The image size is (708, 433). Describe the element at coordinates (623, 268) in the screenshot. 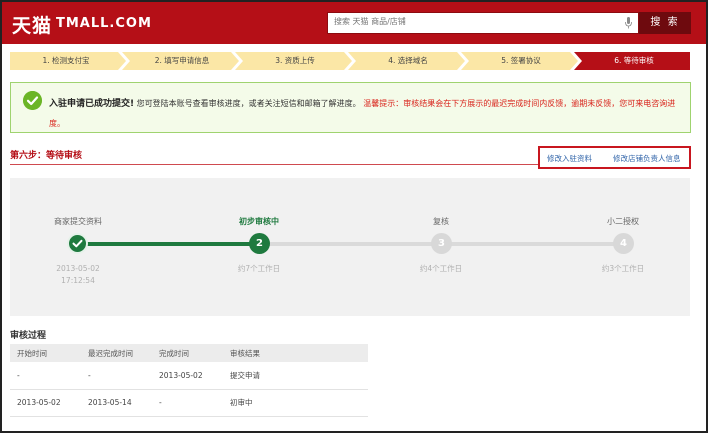

I see `progress-sub-authorize: 约3个工作日` at that location.